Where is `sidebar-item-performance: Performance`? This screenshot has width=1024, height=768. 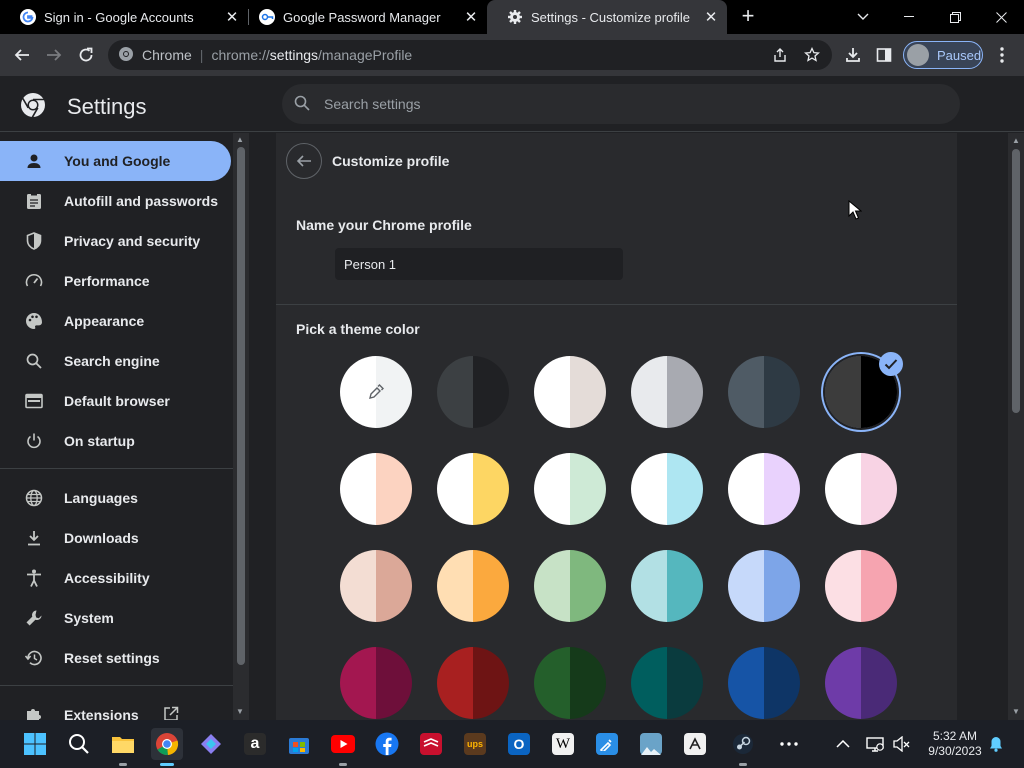
sidebar-item-performance: Performance is located at coordinates (115, 281).